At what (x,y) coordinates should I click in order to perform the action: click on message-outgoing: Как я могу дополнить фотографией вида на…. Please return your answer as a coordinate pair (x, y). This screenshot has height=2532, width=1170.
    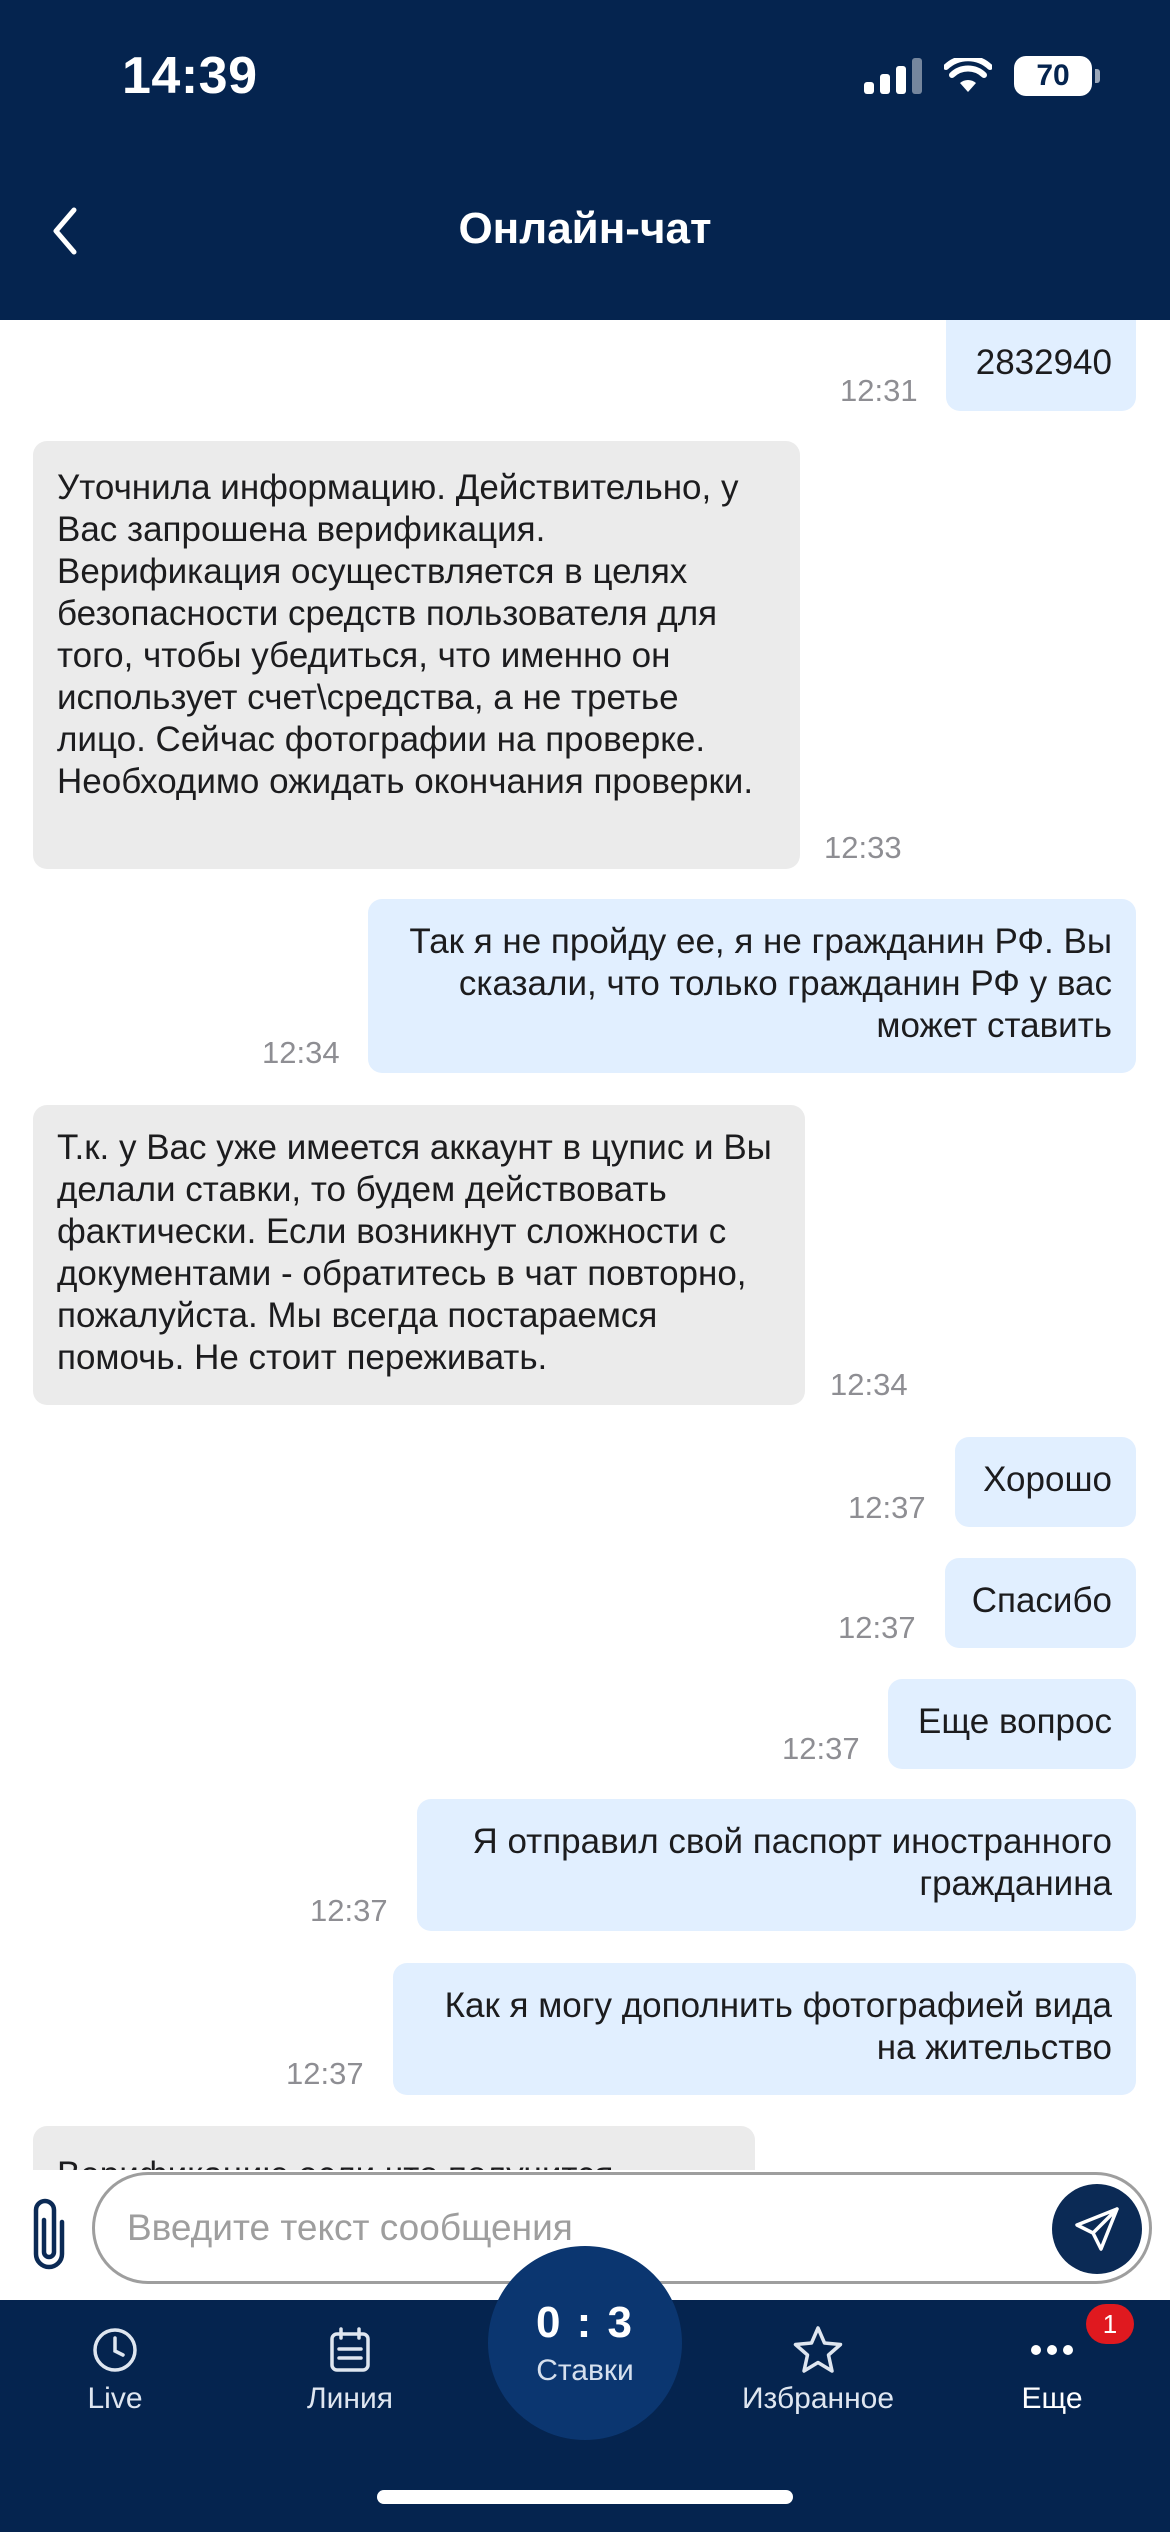
    Looking at the image, I should click on (764, 2029).